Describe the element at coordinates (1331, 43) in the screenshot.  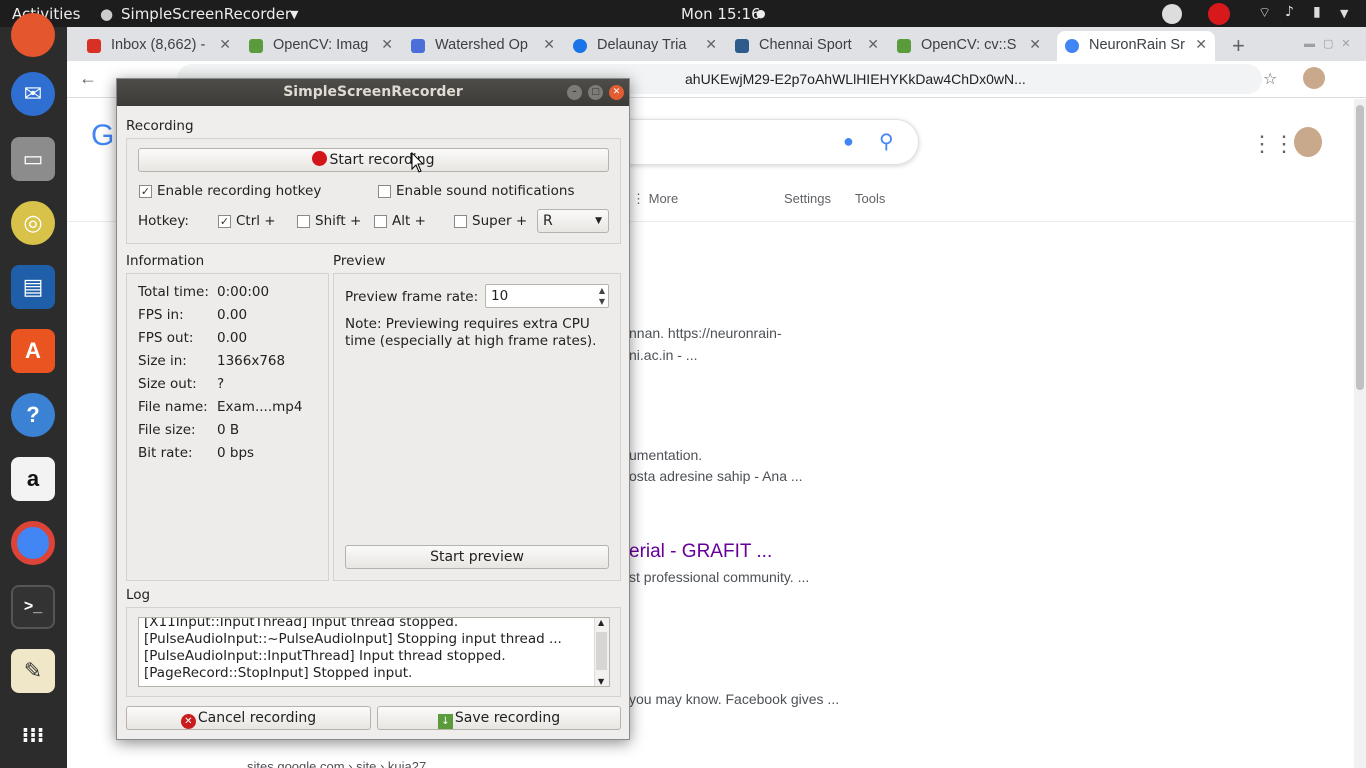
I see `window-controls-icon: ▬▢✕` at that location.